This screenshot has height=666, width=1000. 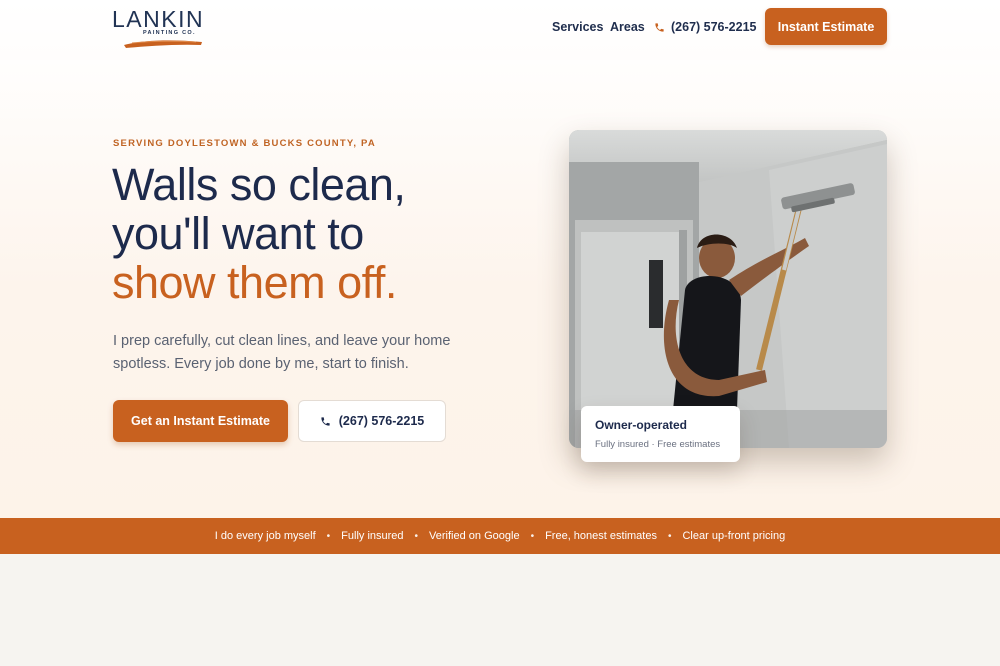 What do you see at coordinates (641, 425) in the screenshot?
I see `badge-title: Owner-operated` at bounding box center [641, 425].